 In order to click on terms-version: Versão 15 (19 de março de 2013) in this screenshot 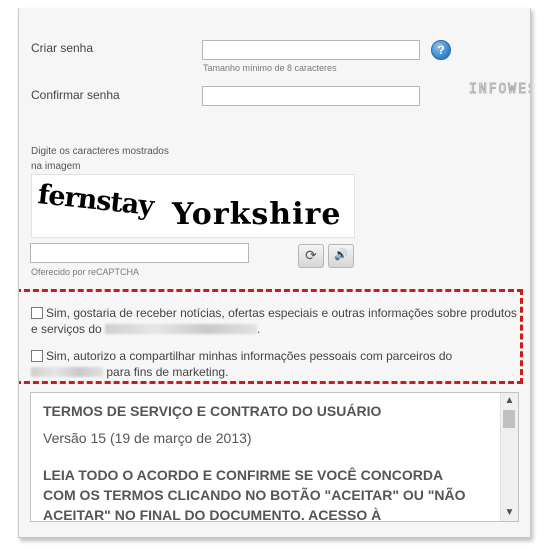, I will do `click(147, 438)`.